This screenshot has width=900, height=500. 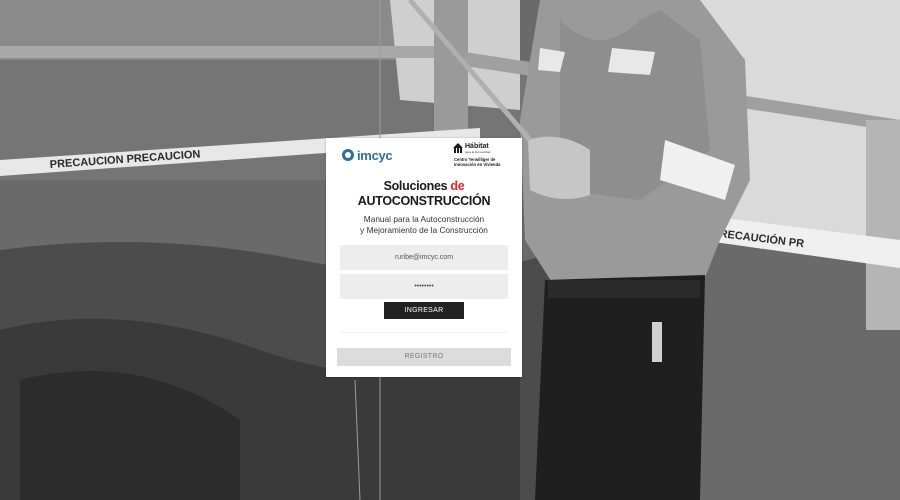 What do you see at coordinates (348, 155) in the screenshot?
I see `imcyc-logo-icon` at bounding box center [348, 155].